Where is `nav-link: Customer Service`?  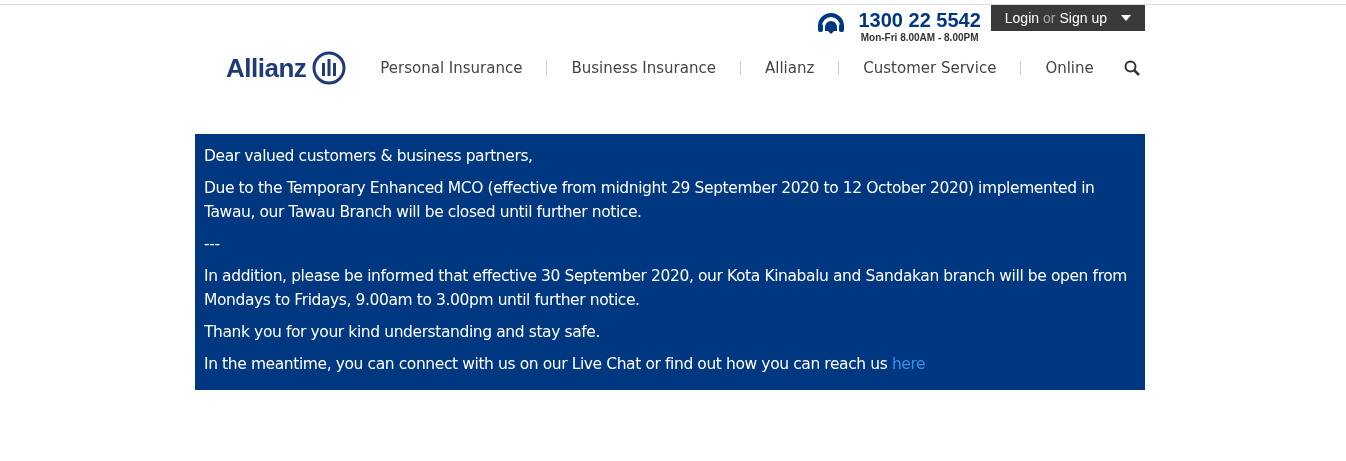 nav-link: Customer Service is located at coordinates (930, 68).